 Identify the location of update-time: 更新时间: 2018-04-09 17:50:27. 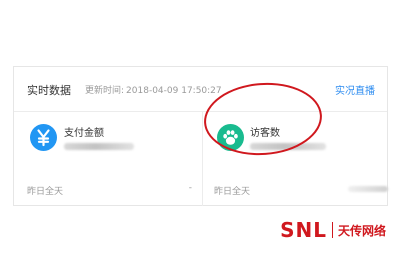
(154, 89).